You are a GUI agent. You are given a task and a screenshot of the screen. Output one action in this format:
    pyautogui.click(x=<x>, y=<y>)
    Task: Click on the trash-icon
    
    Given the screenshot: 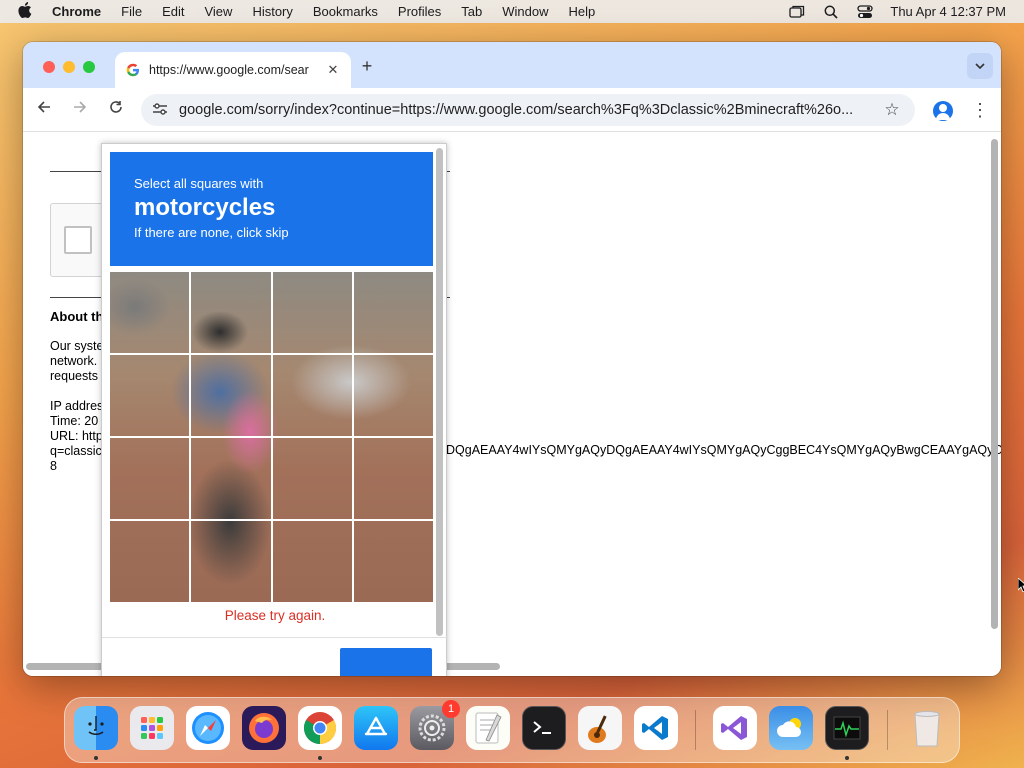 What is the action you would take?
    pyautogui.click(x=927, y=728)
    